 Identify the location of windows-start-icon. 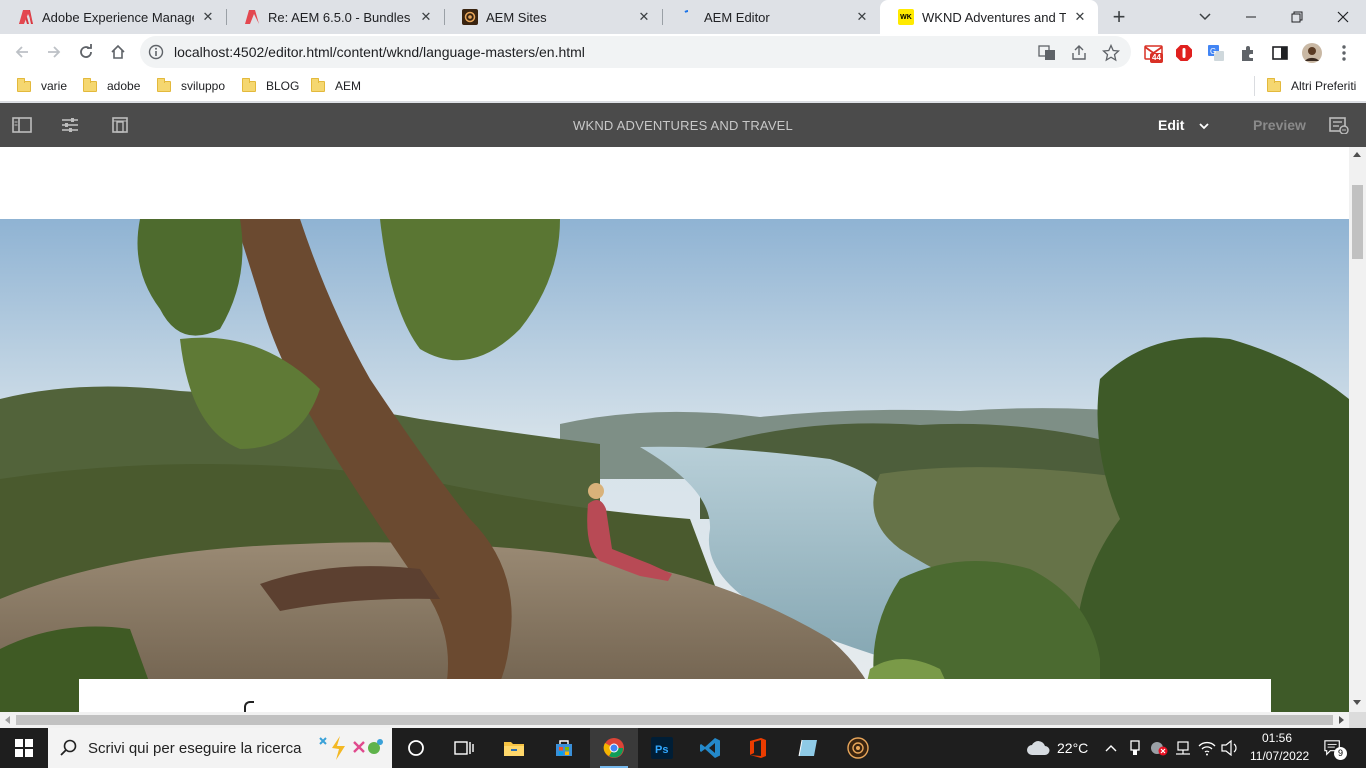
(24, 748).